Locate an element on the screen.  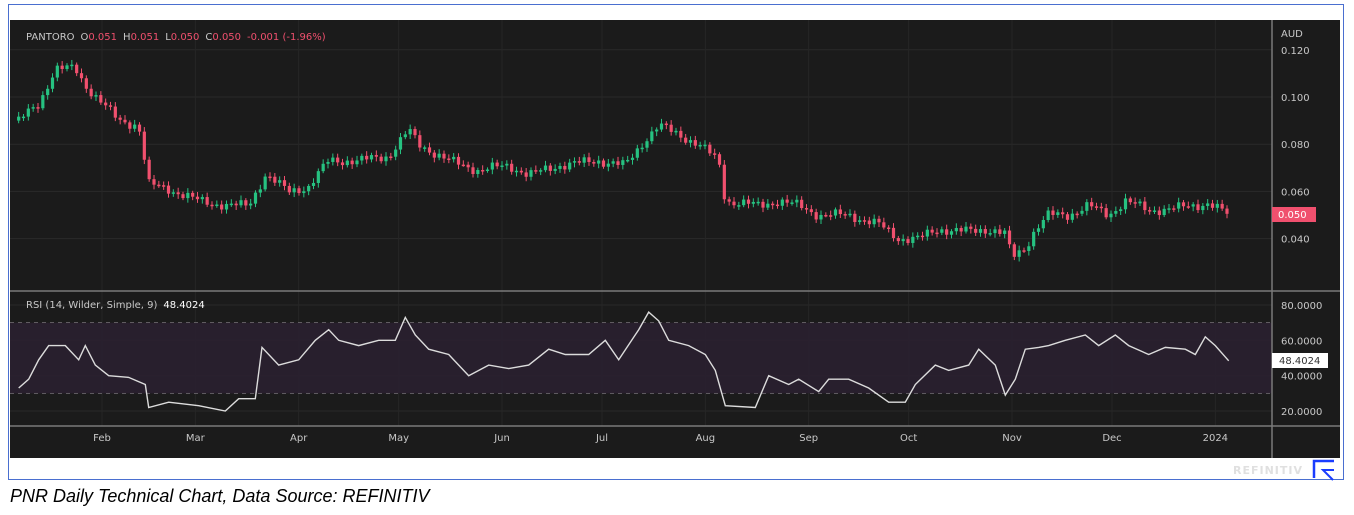
time-tick-label: Apr is located at coordinates (299, 438).